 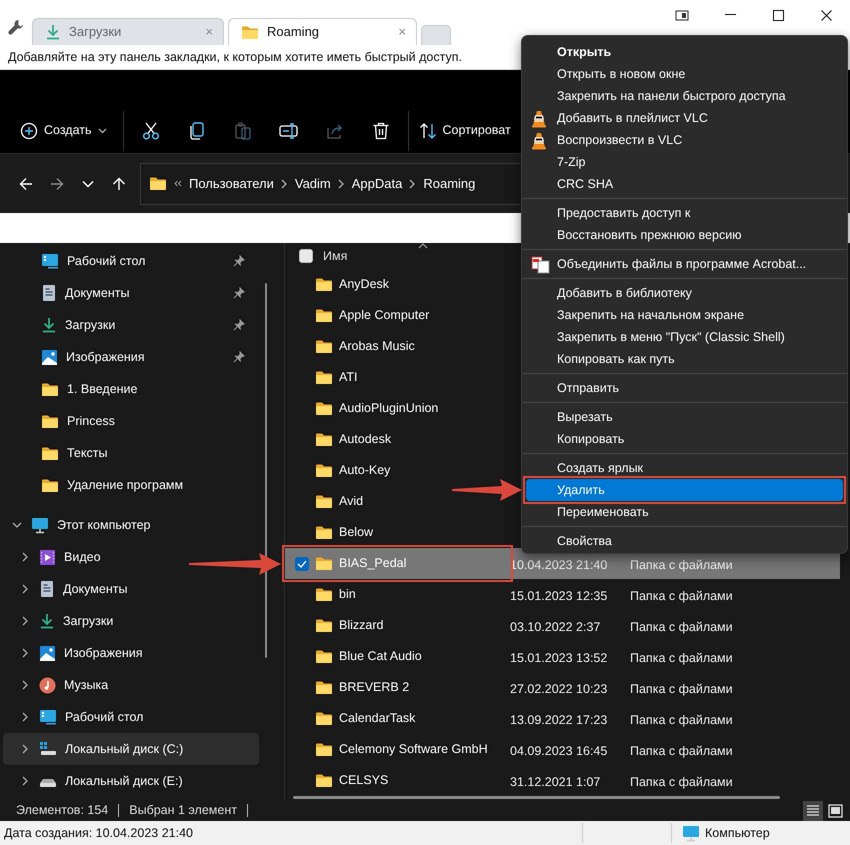 I want to click on date-cell-text: 13.09.2022 17:23, so click(x=559, y=720).